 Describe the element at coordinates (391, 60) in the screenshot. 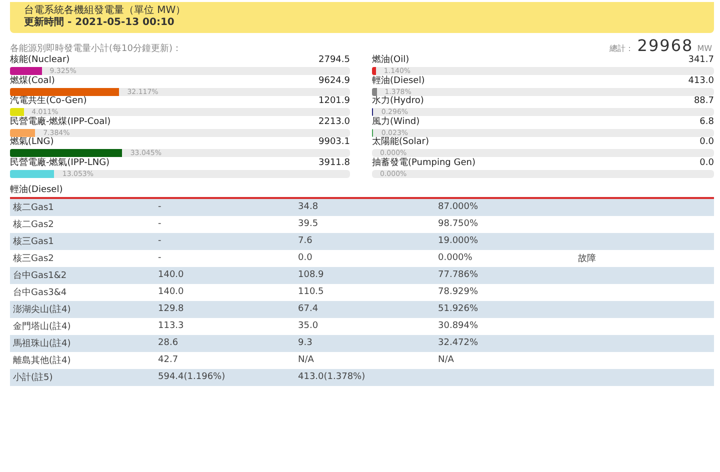

I see `source-name: 燃油(Oil)` at that location.